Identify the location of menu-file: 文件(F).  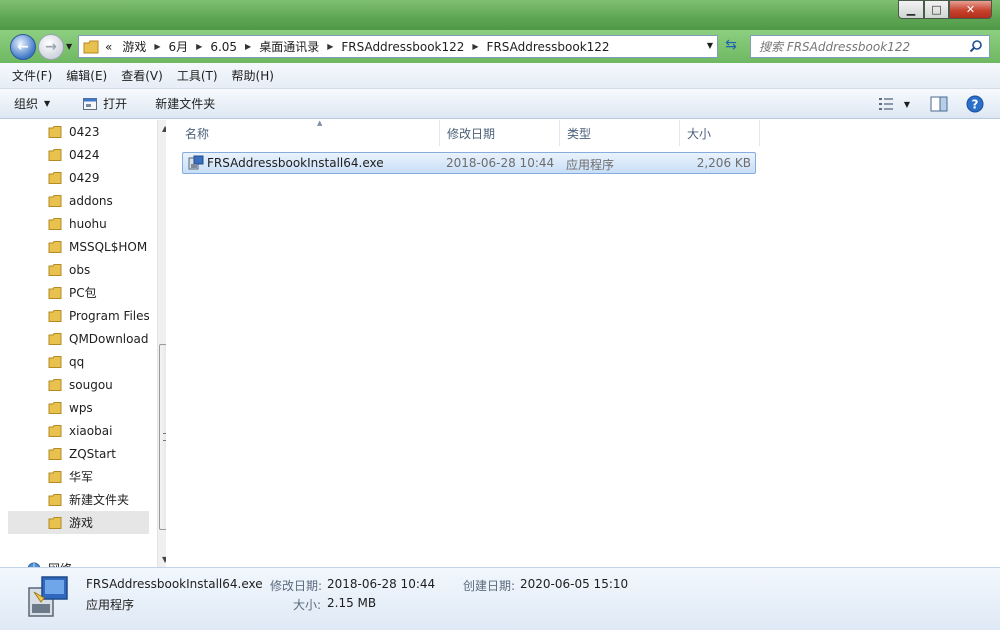
(32, 75).